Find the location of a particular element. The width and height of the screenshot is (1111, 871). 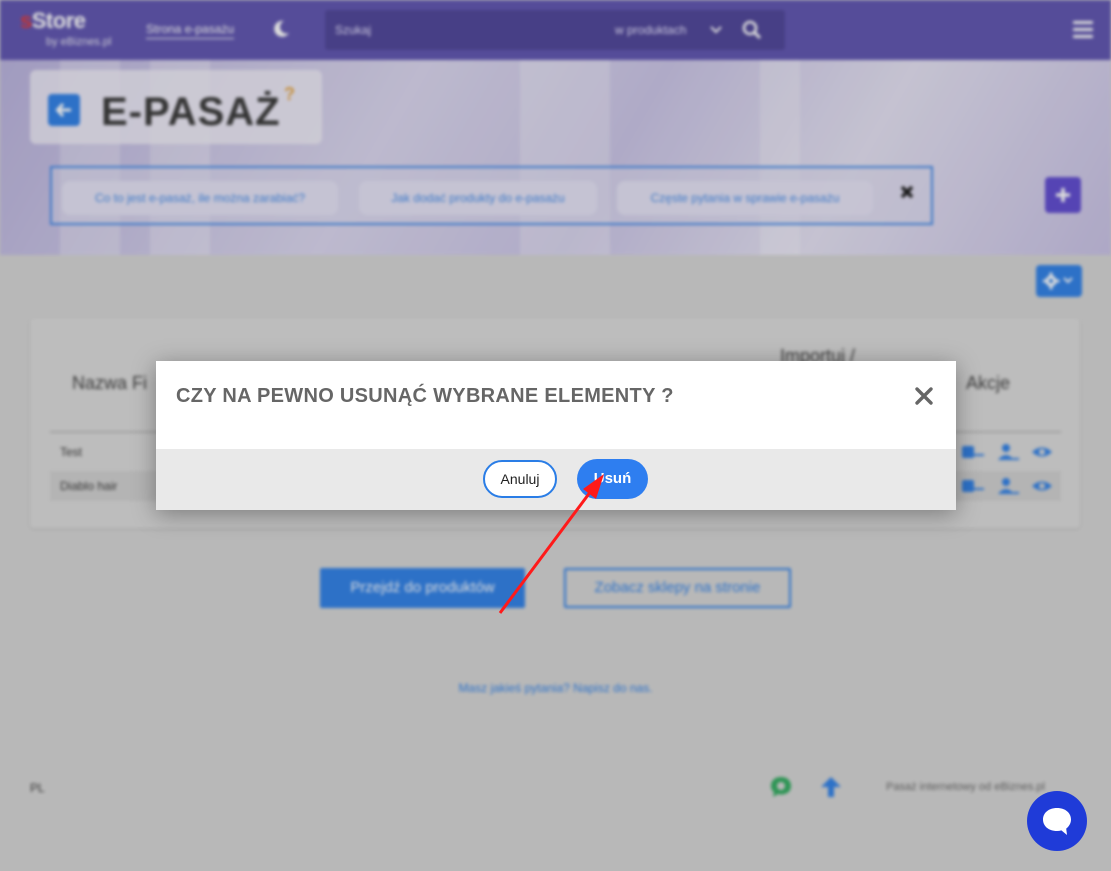

close-icon is located at coordinates (924, 396).